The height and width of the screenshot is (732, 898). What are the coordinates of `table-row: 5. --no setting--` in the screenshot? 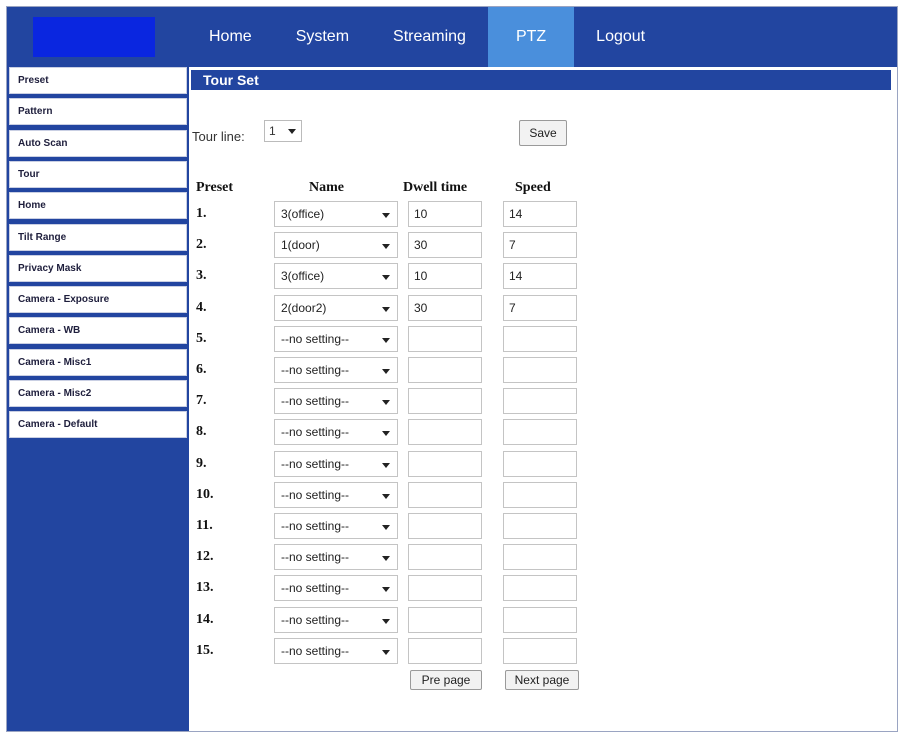 It's located at (399, 338).